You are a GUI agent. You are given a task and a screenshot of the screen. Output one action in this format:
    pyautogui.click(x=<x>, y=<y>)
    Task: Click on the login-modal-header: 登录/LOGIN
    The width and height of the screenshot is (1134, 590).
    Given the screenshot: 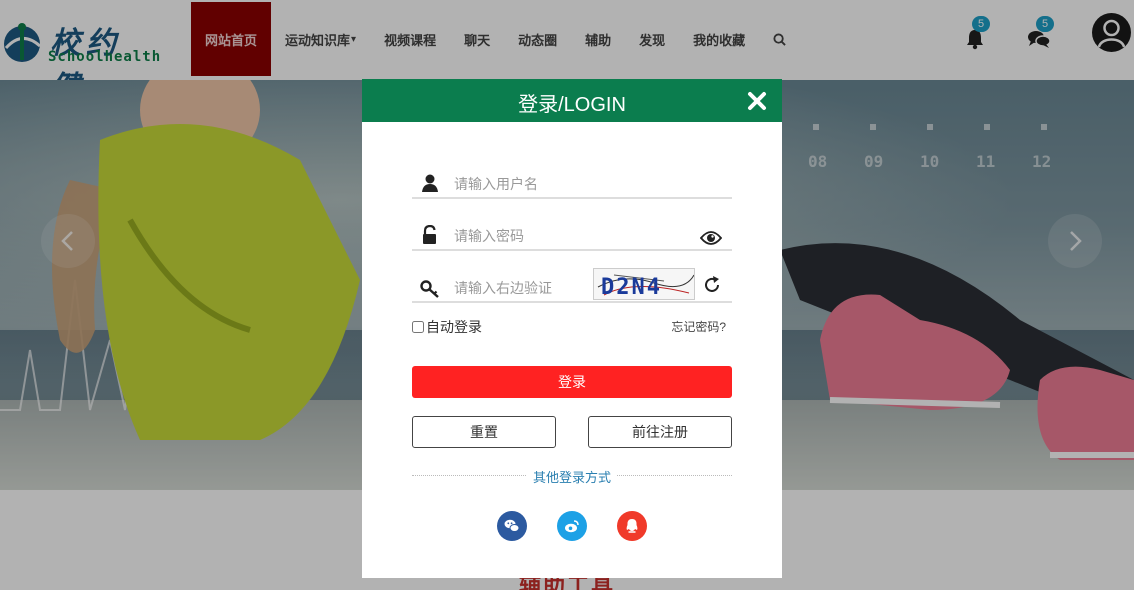 What is the action you would take?
    pyautogui.click(x=572, y=100)
    